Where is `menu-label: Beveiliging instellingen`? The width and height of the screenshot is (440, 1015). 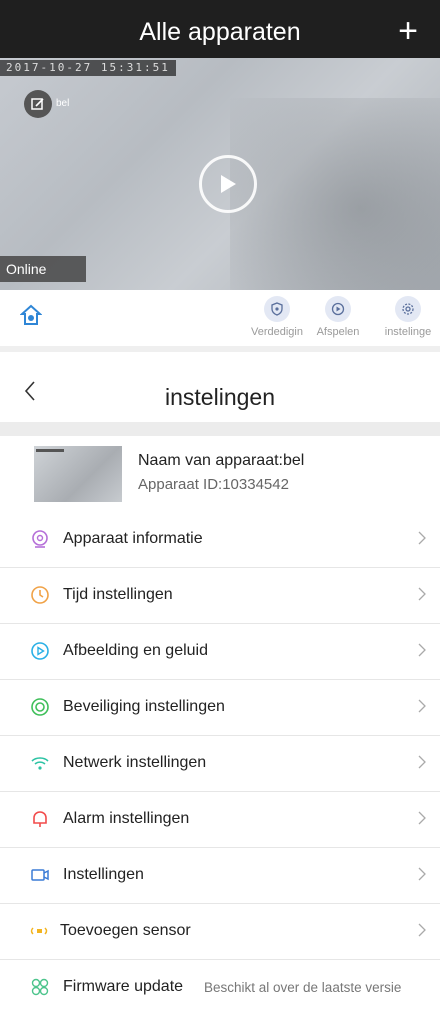 menu-label: Beveiliging instellingen is located at coordinates (144, 706).